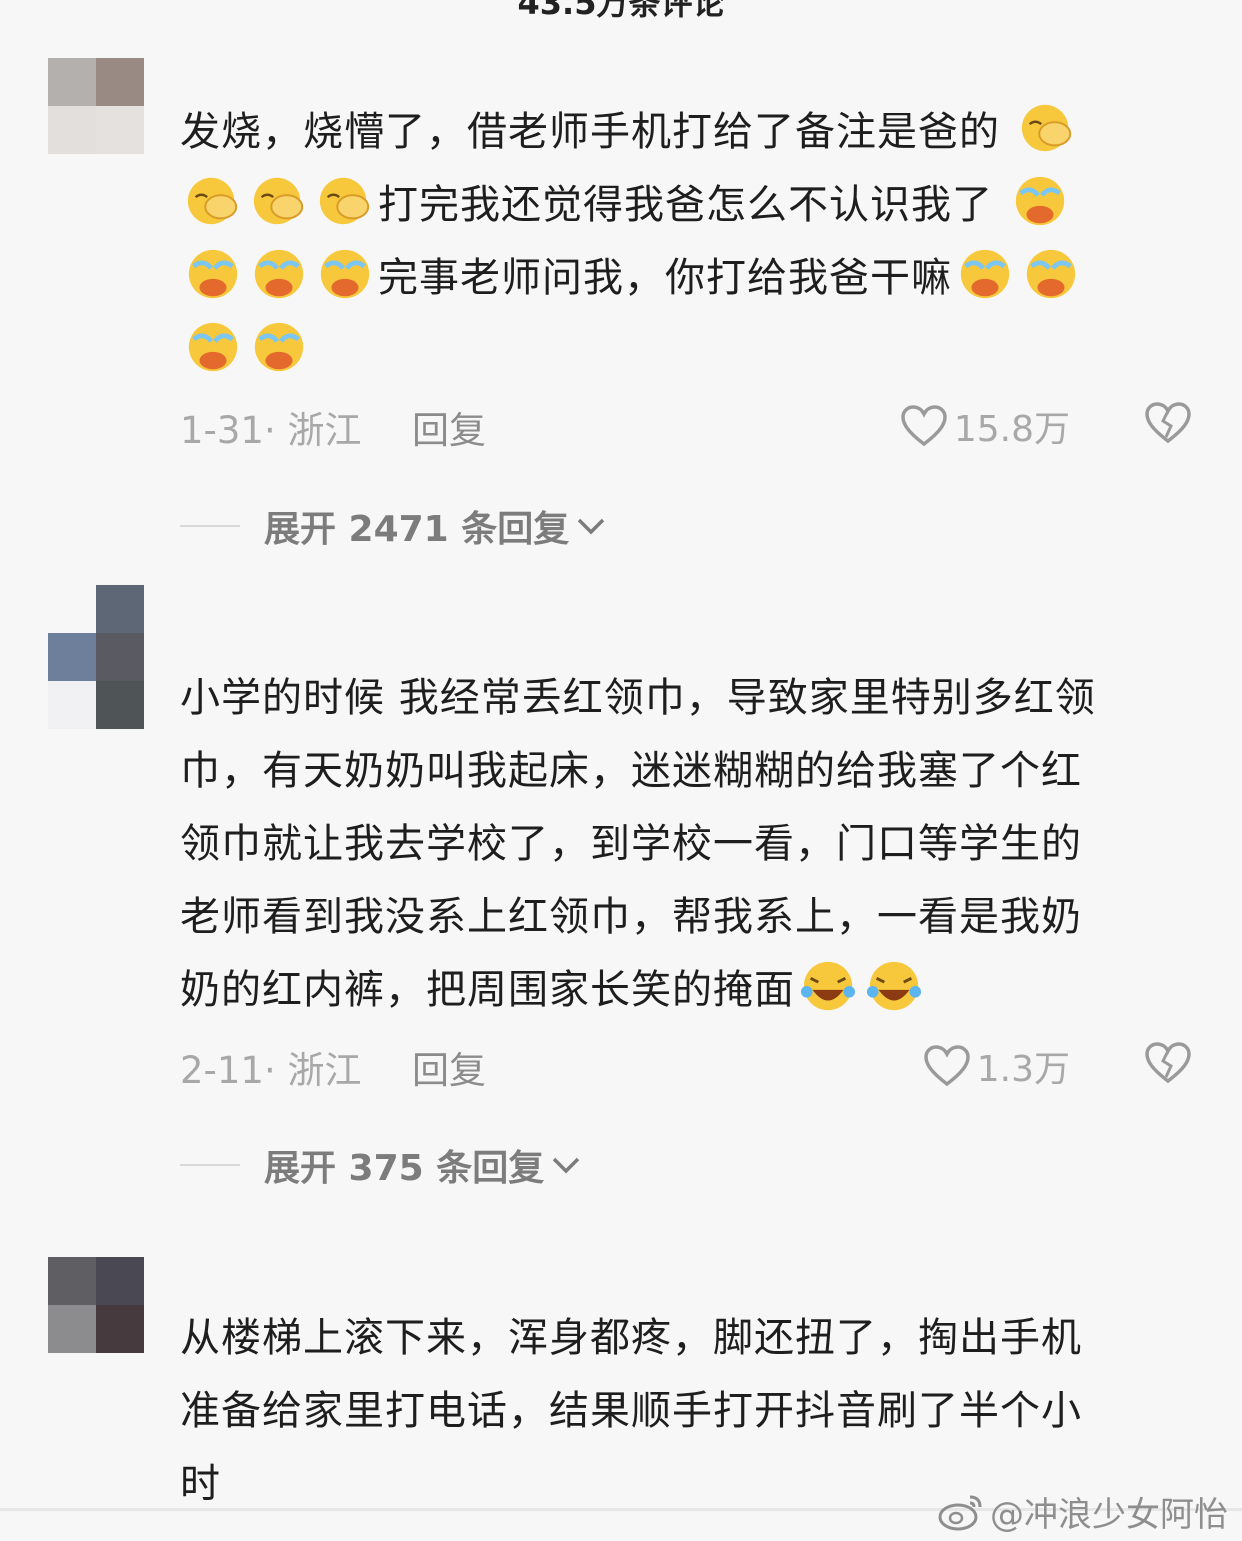  What do you see at coordinates (690, 1066) in the screenshot?
I see `comment-meta: 2-11· 浙江 回复 1.3万` at bounding box center [690, 1066].